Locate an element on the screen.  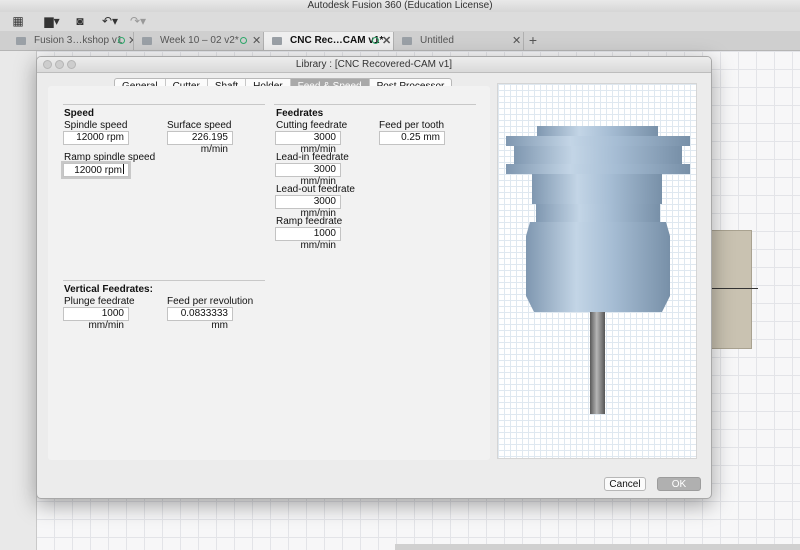
close-window-icon is located at coordinates (47, 64).